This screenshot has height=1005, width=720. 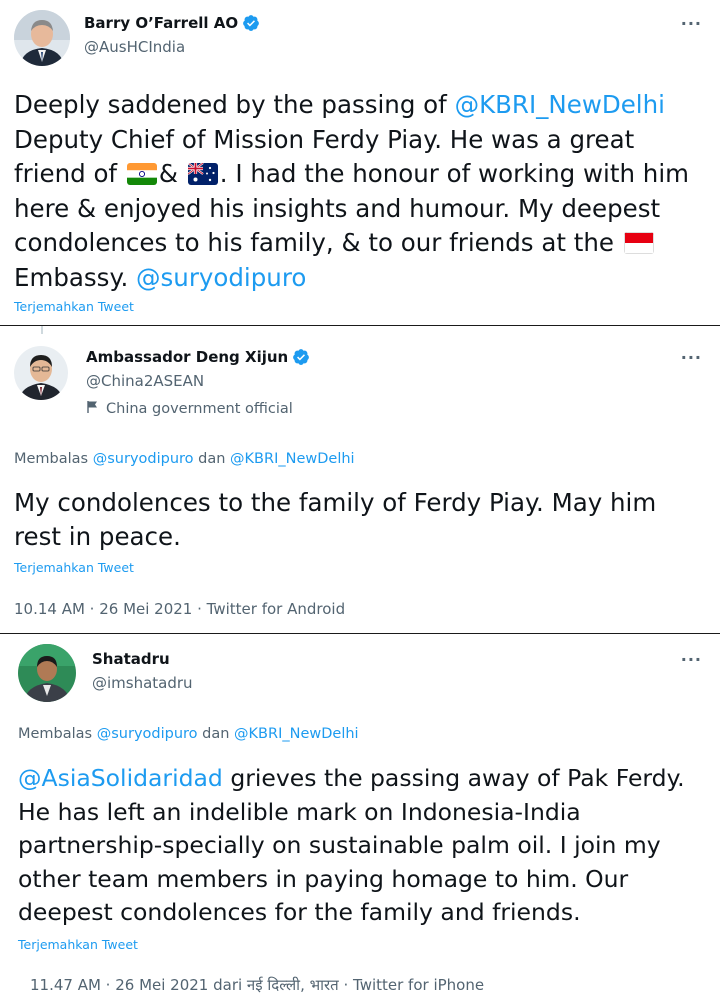 What do you see at coordinates (141, 174) in the screenshot?
I see `india-flag-icon` at bounding box center [141, 174].